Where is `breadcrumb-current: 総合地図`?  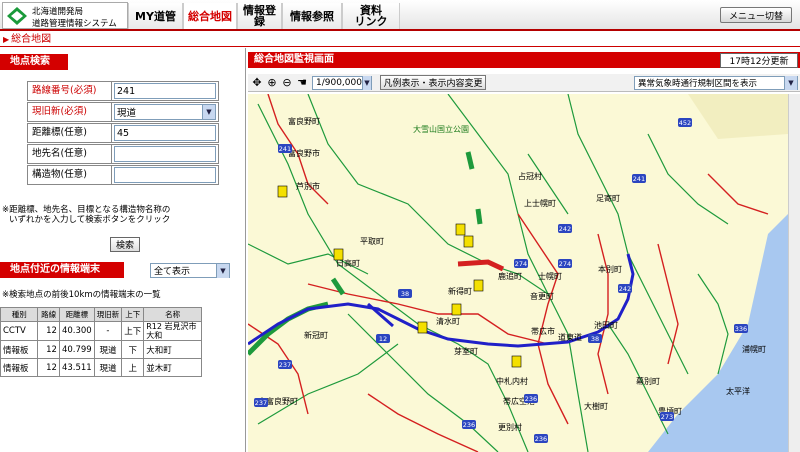 breadcrumb-current: 総合地図 is located at coordinates (31, 39).